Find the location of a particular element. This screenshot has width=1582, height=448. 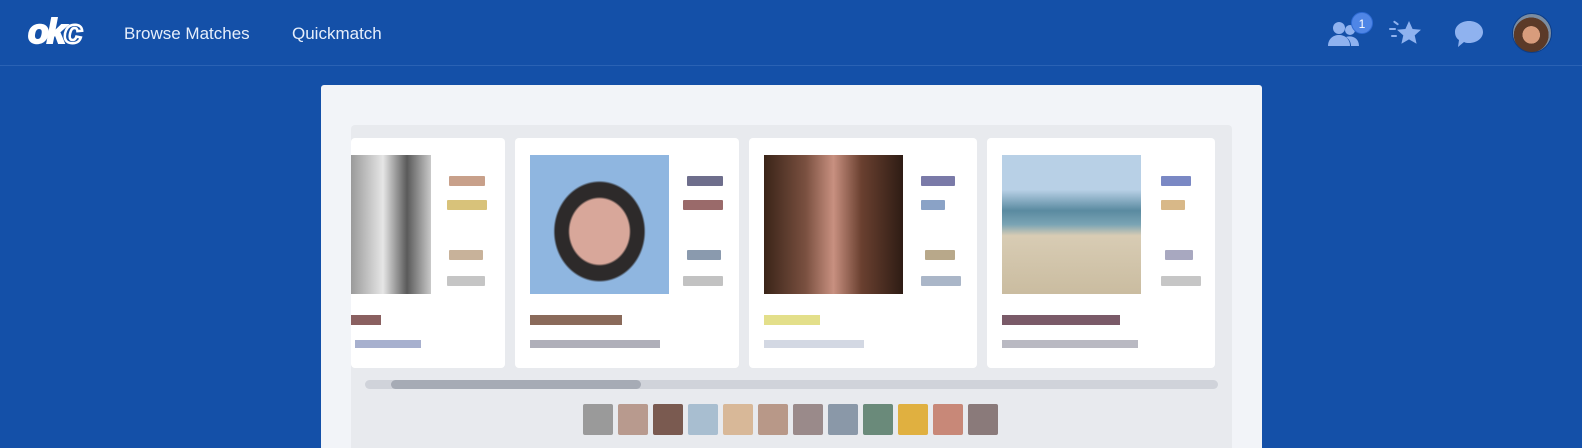

nav-browse-matches: Browse Matches is located at coordinates (187, 34).